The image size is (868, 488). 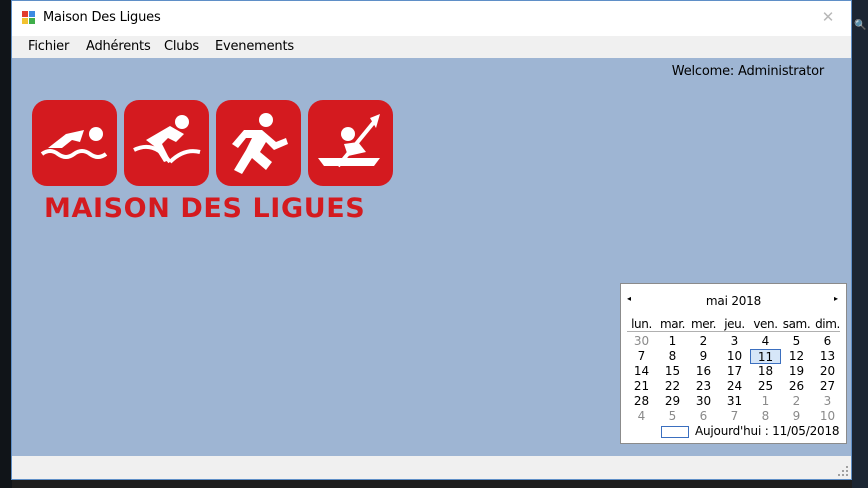 What do you see at coordinates (733, 301) in the screenshot?
I see `calendar-month-title: mai 2018` at bounding box center [733, 301].